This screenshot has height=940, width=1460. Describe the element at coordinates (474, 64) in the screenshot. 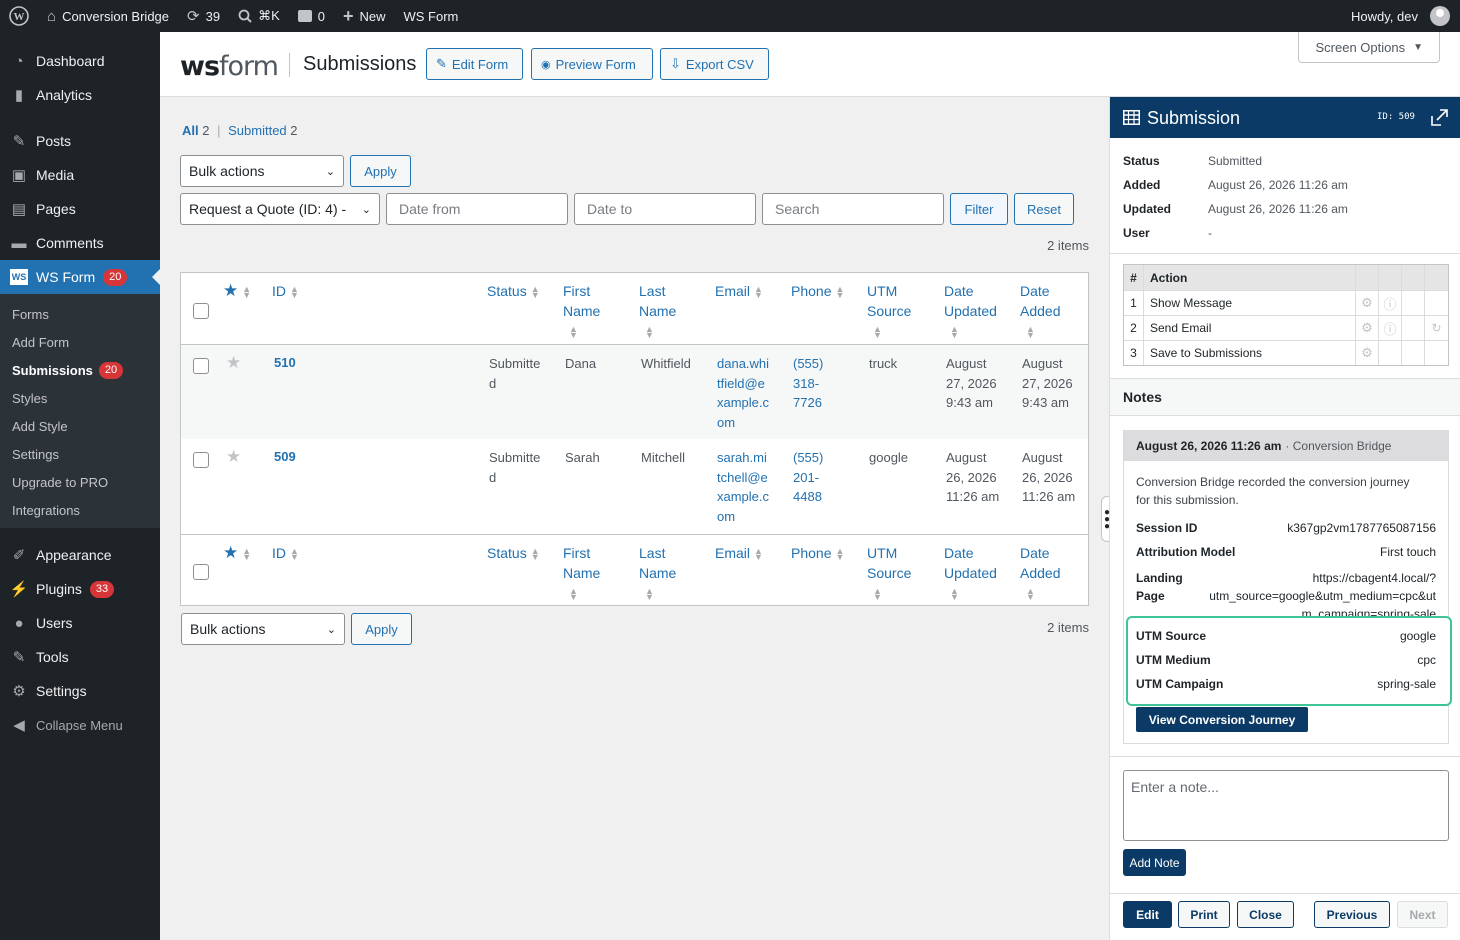

I see `edit-form-button: ✎ Edit Form` at that location.